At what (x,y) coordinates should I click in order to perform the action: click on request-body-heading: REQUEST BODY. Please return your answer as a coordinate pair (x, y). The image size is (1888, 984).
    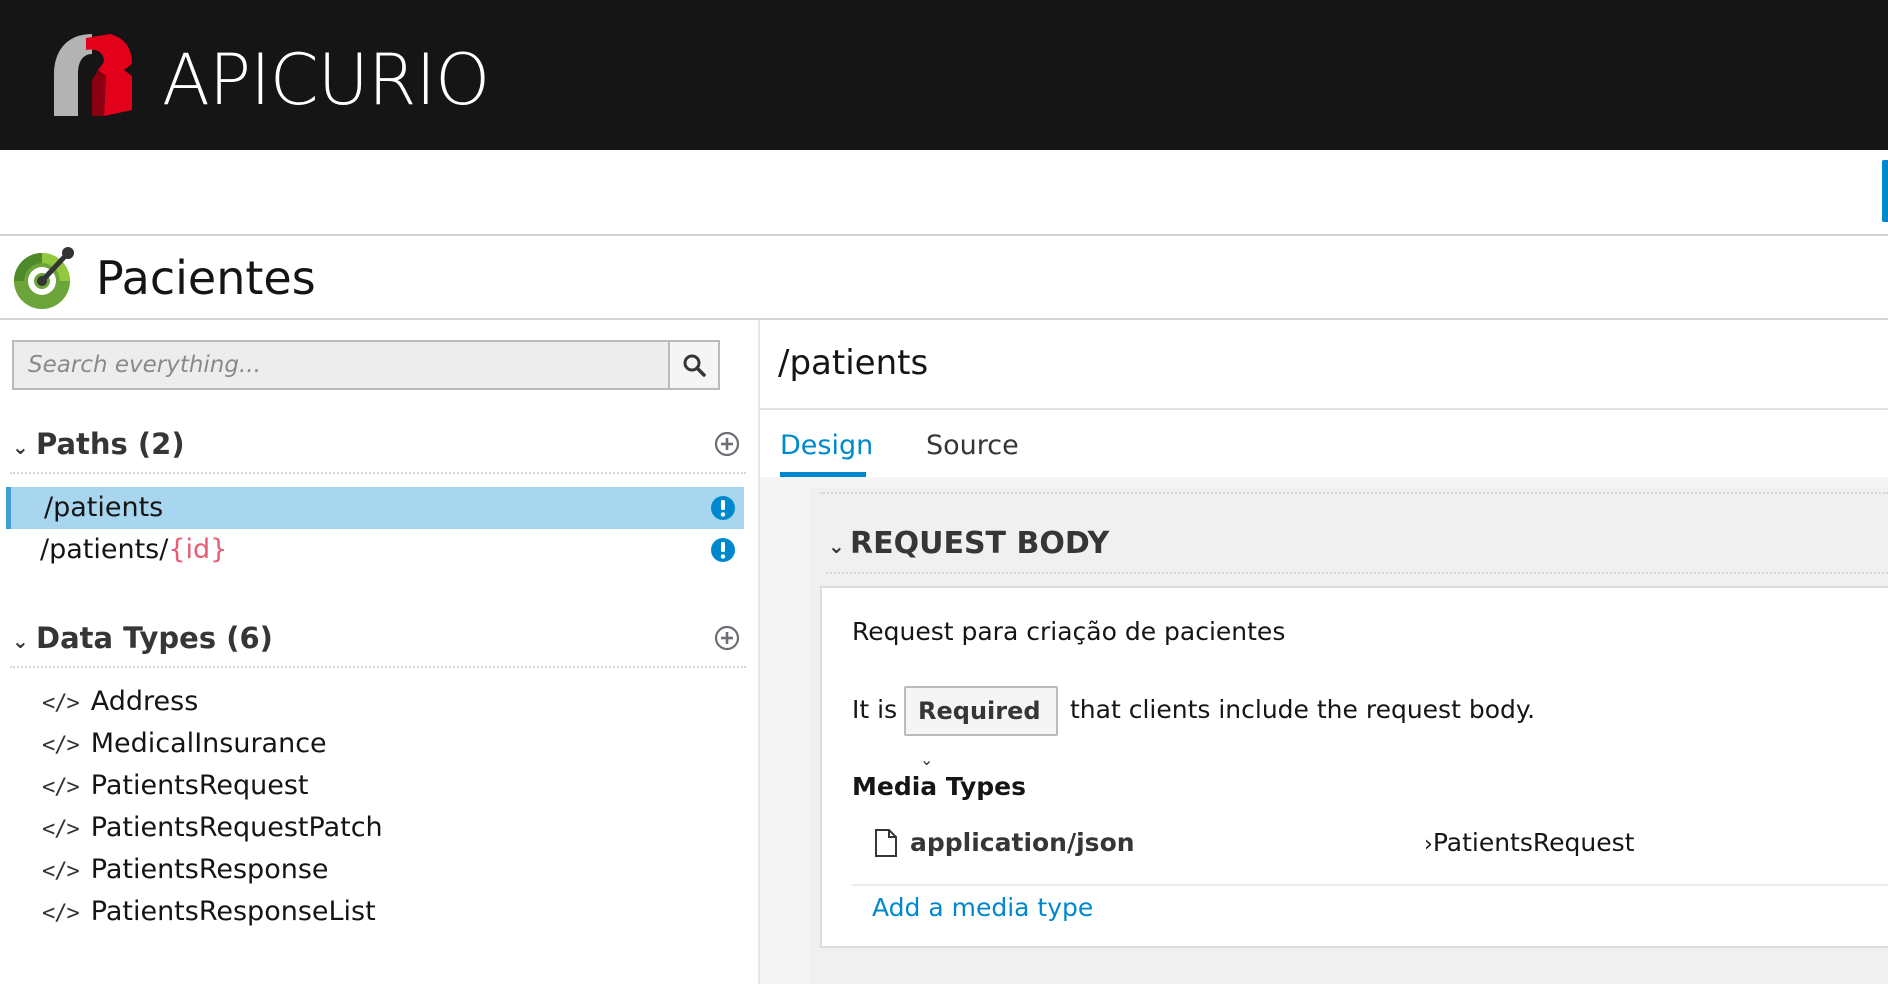
    Looking at the image, I should click on (980, 543).